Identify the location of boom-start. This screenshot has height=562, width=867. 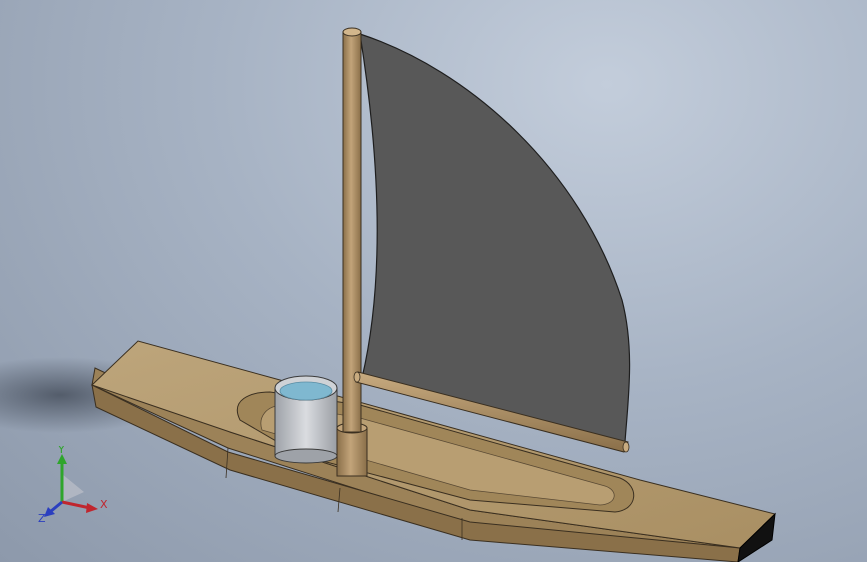
(357, 377).